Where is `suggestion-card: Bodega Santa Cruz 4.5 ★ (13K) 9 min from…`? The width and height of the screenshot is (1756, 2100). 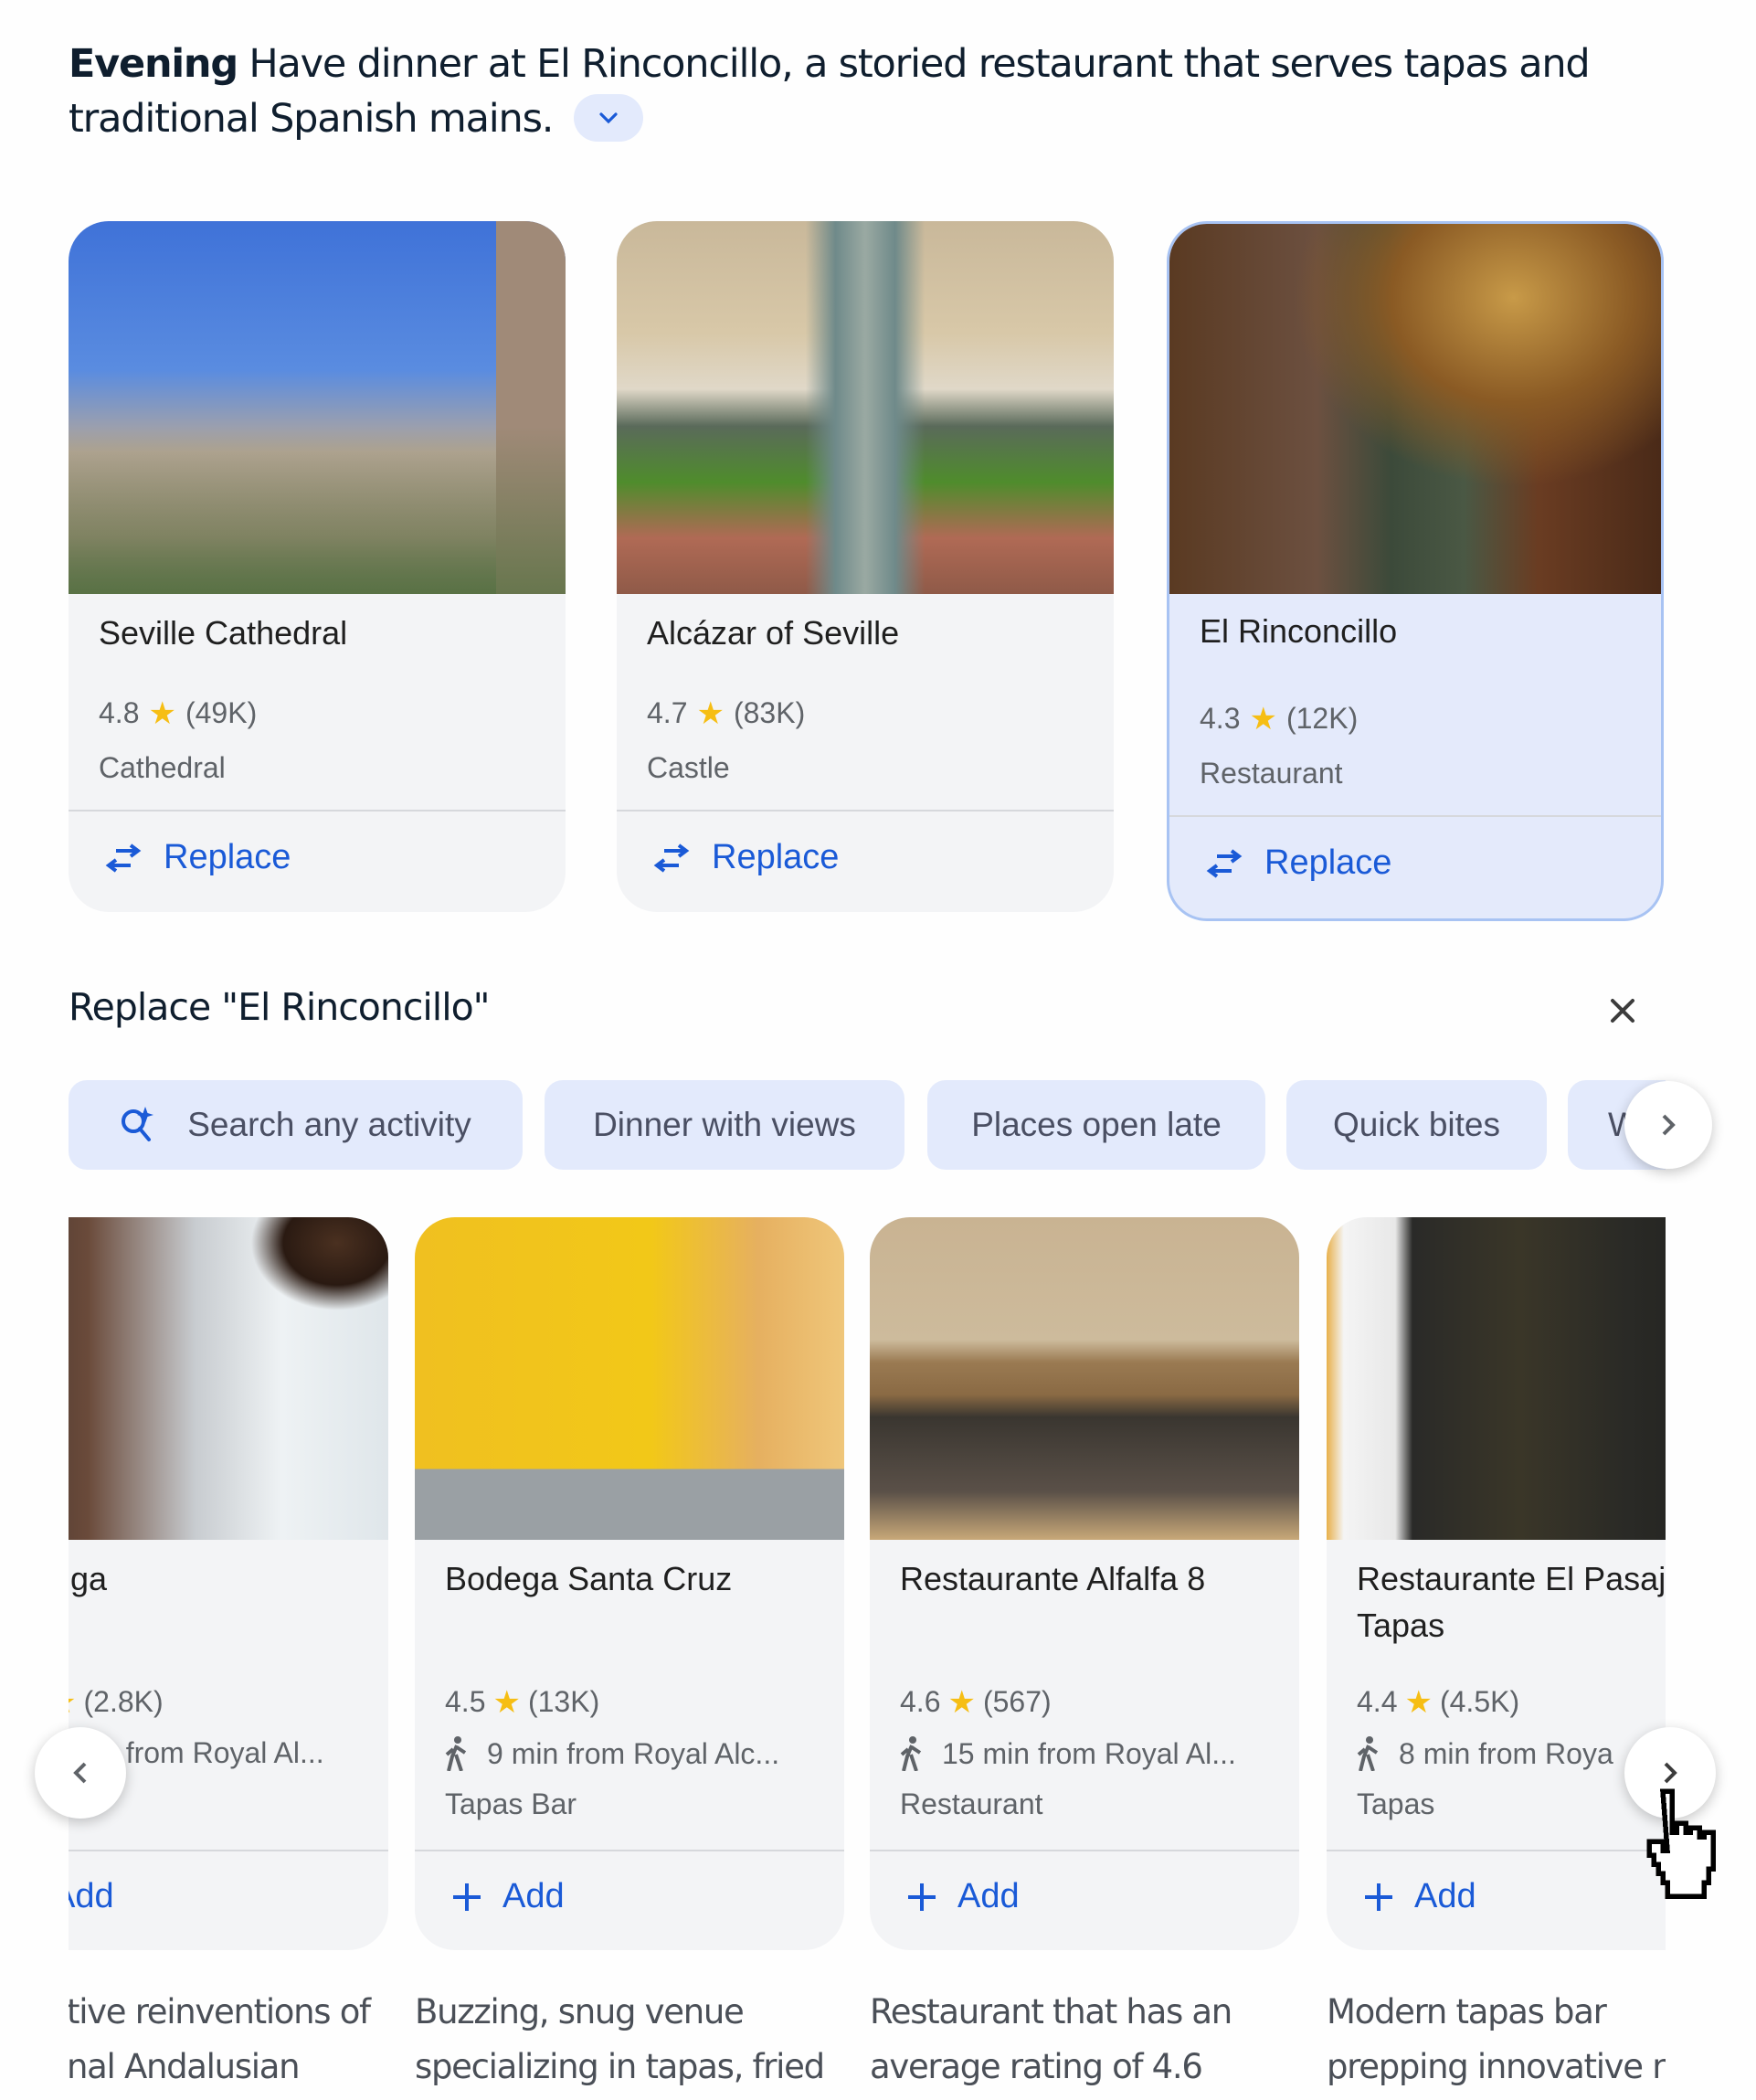 suggestion-card: Bodega Santa Cruz 4.5 ★ (13K) 9 min from… is located at coordinates (629, 1584).